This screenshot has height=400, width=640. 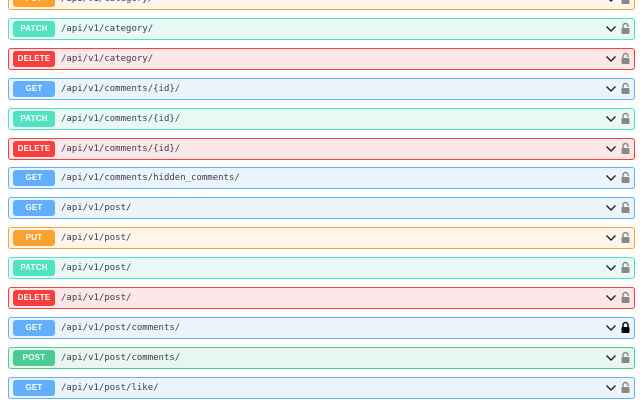 I want to click on operation-row-patch: PATCH/api/v1/post/, so click(x=321, y=268).